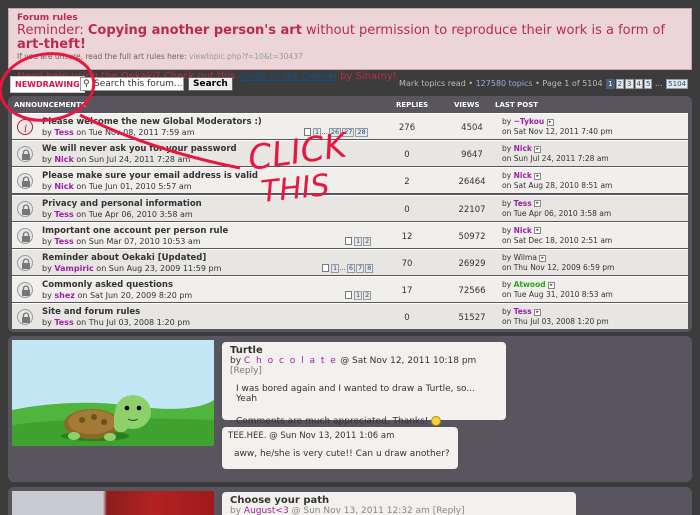  I want to click on topic-byline: by Nick on Tue Jun 01, 2010 5:57 am, so click(117, 187).